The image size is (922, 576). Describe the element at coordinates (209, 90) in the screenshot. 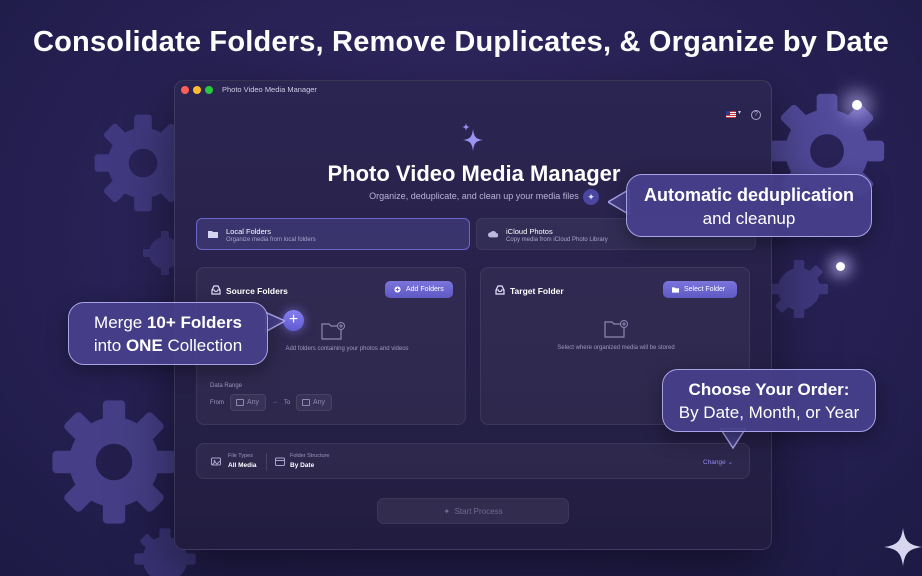

I see `zoom-button` at that location.